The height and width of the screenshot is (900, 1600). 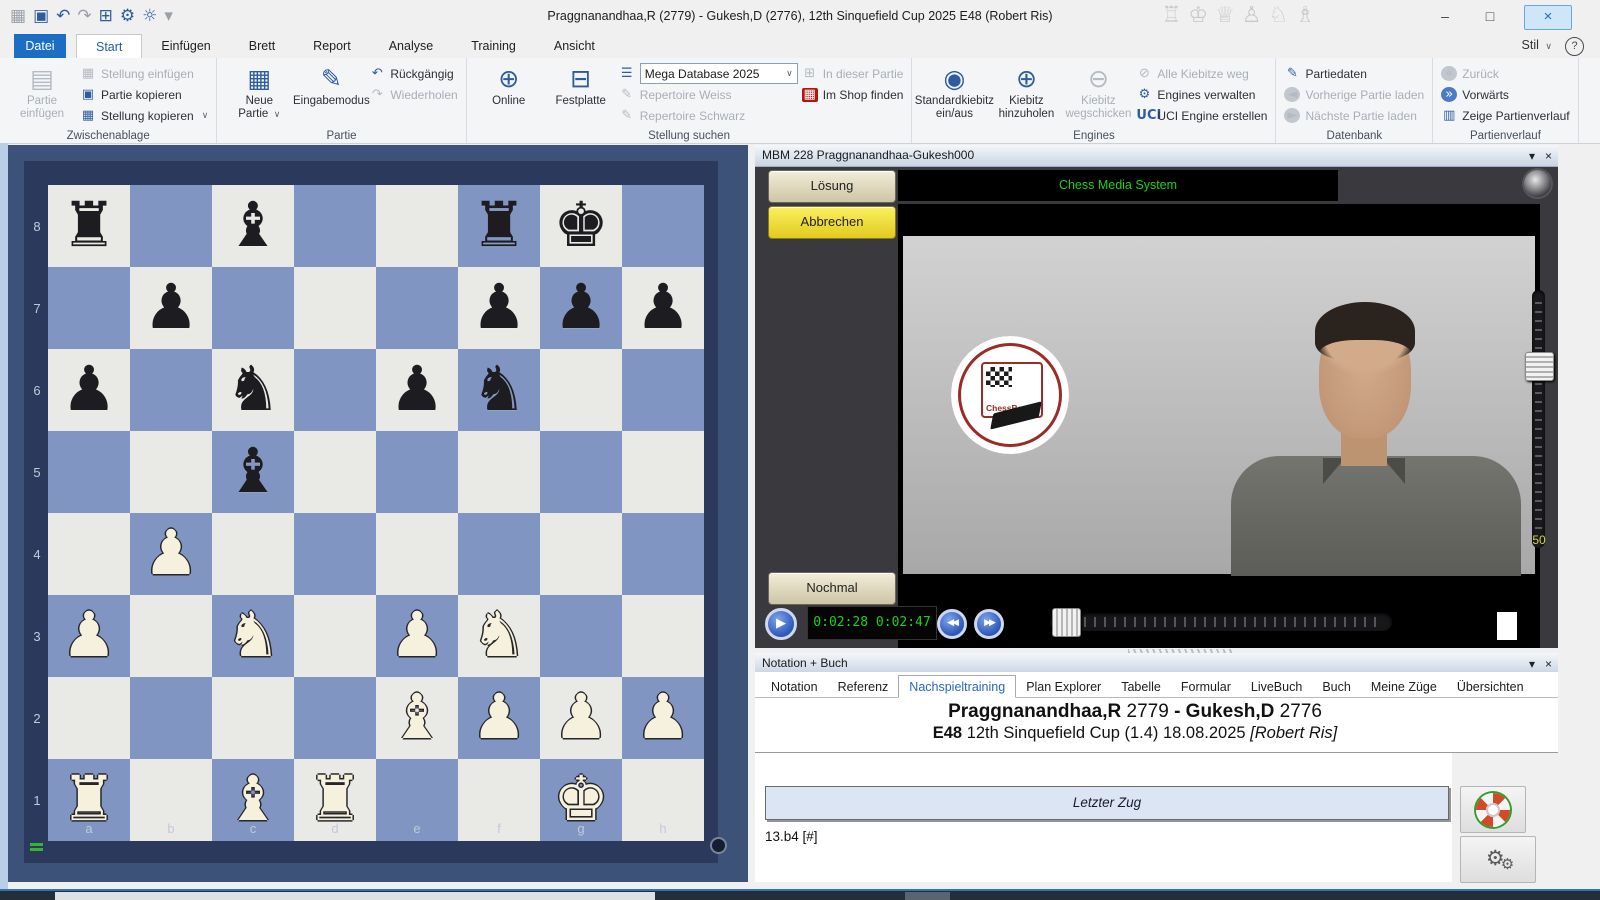 I want to click on training-help-button, so click(x=1493, y=809).